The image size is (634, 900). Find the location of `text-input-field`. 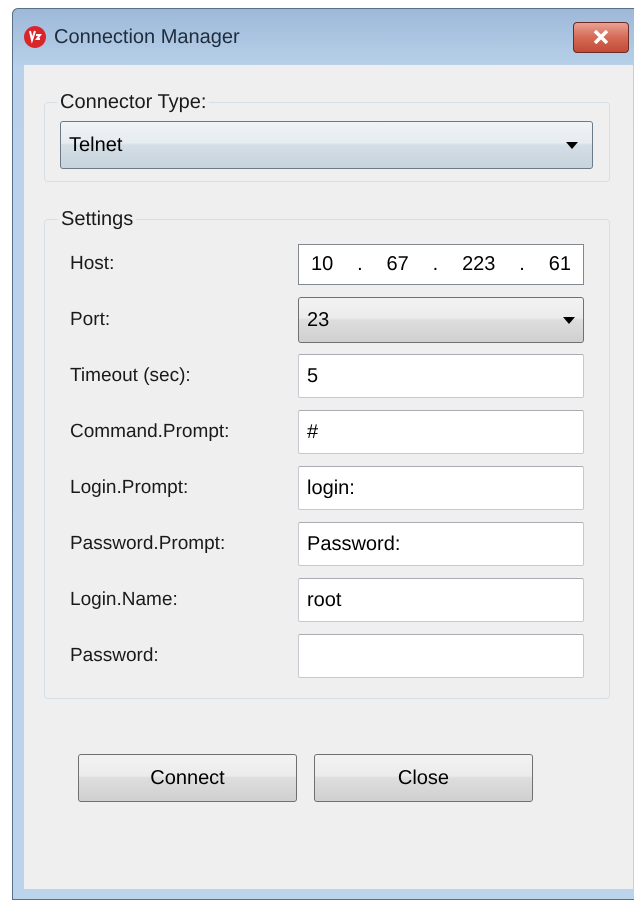

text-input-field is located at coordinates (441, 656).